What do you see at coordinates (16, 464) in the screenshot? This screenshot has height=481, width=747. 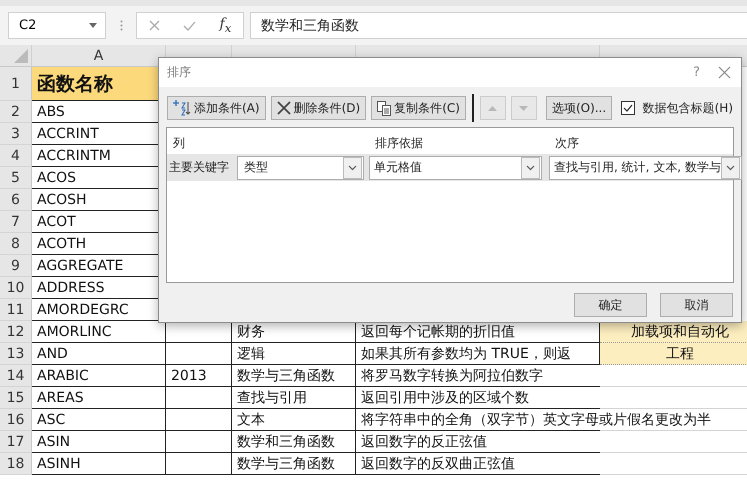 I see `row-header: 18` at bounding box center [16, 464].